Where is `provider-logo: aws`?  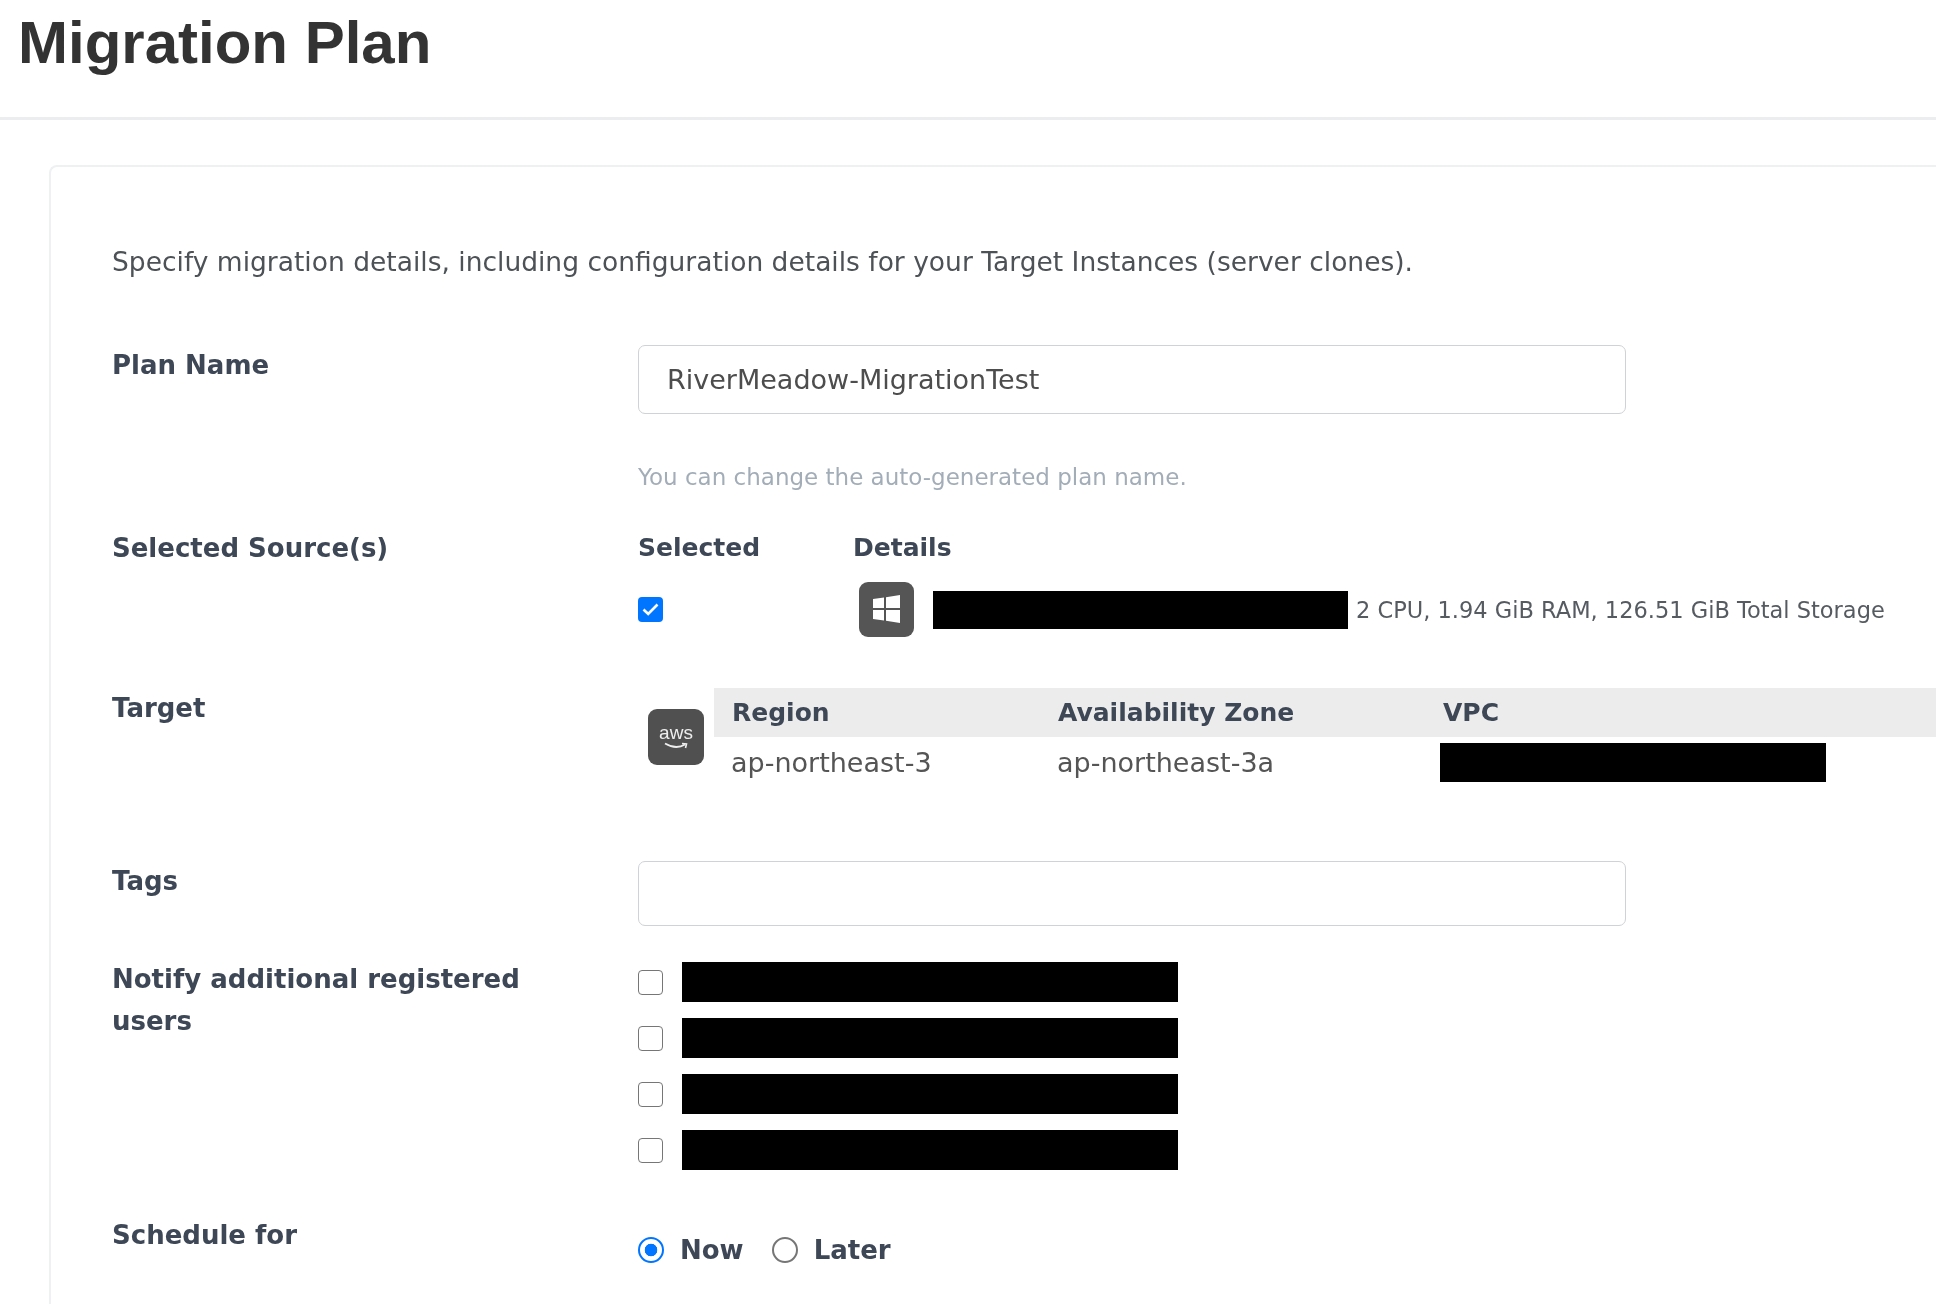
provider-logo: aws is located at coordinates (676, 737).